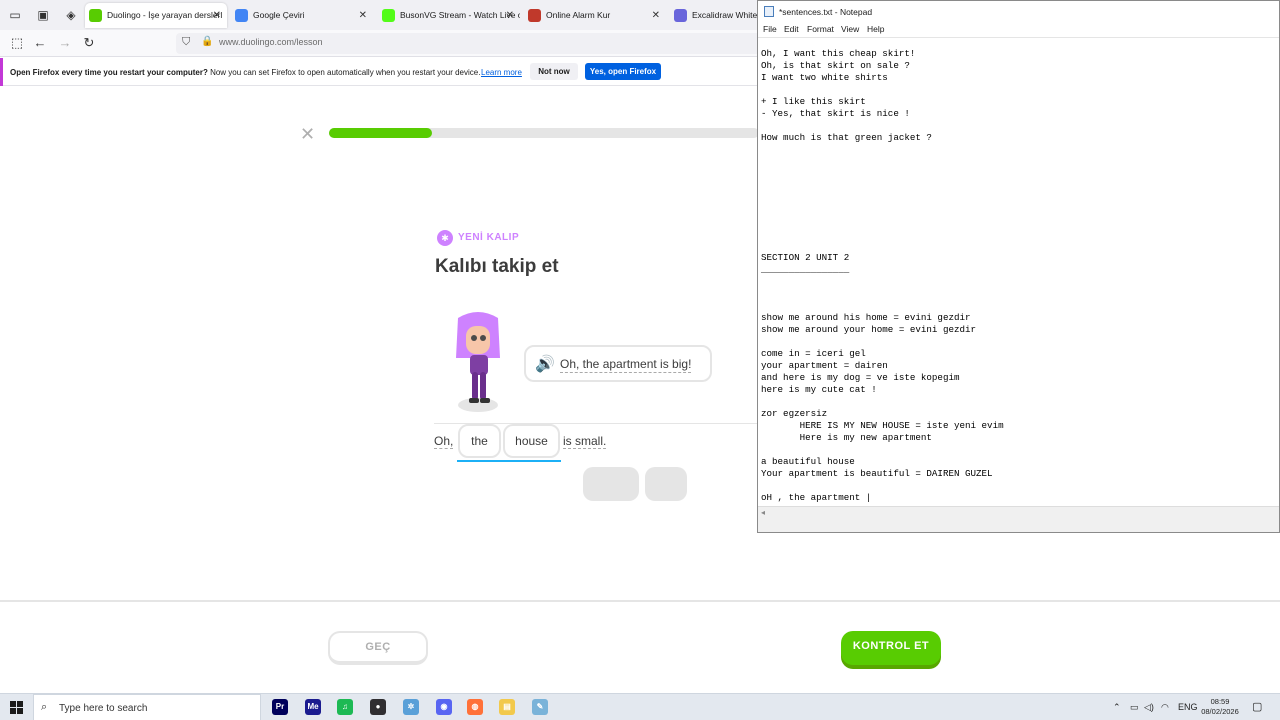 The height and width of the screenshot is (720, 1280). Describe the element at coordinates (869, 329) in the screenshot. I see `notepad-line: show me around your home = evini gezdir` at that location.